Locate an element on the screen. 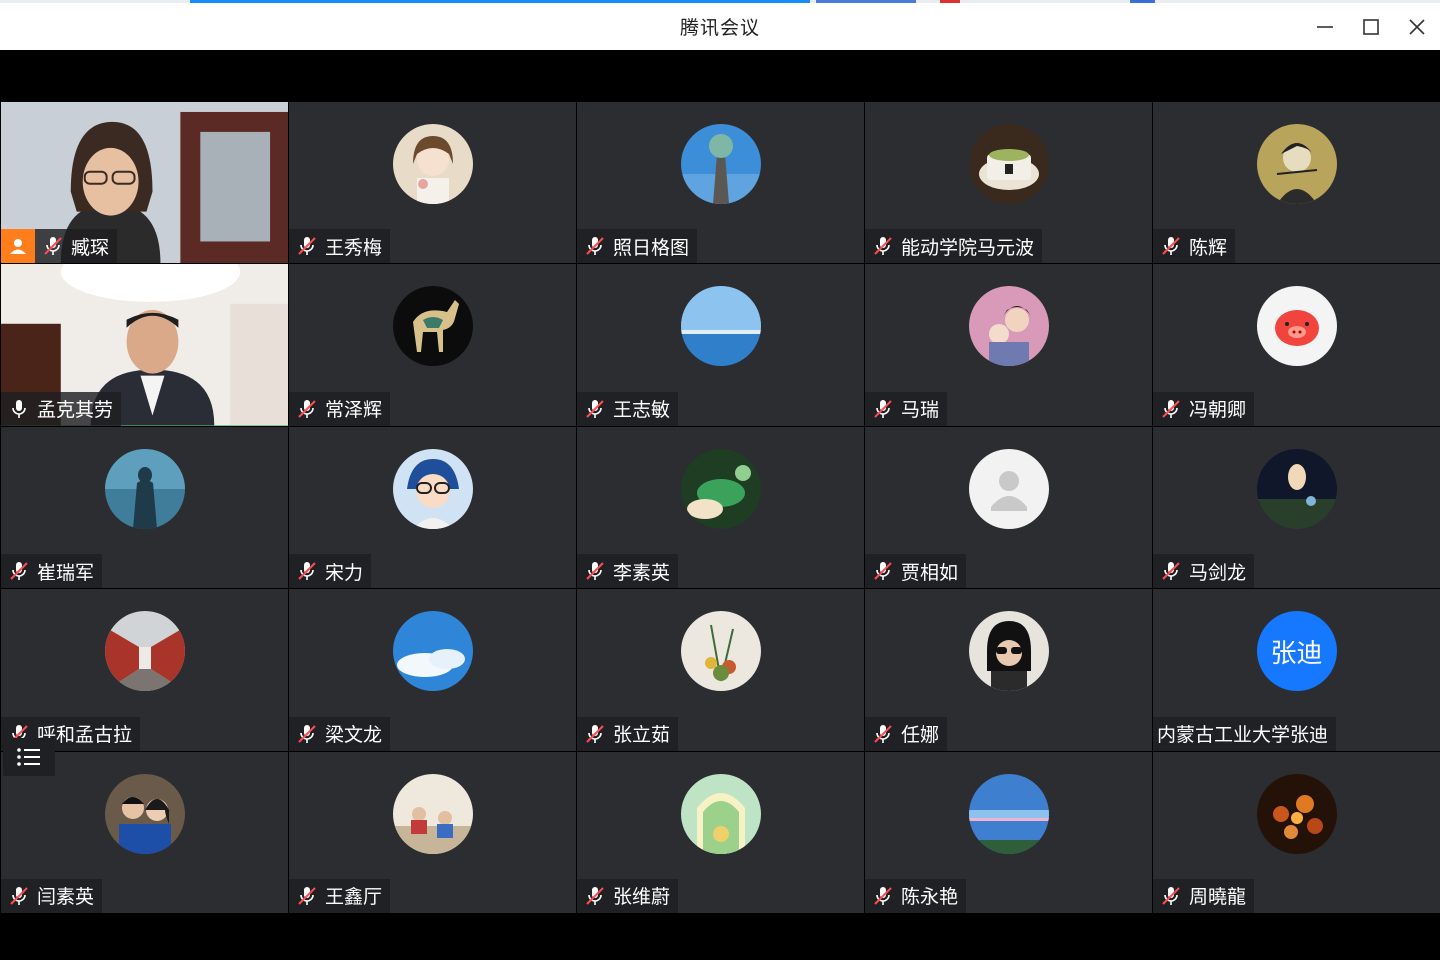 This screenshot has height=960, width=1440. participant-nametag: 崔瑞军 is located at coordinates (52, 571).